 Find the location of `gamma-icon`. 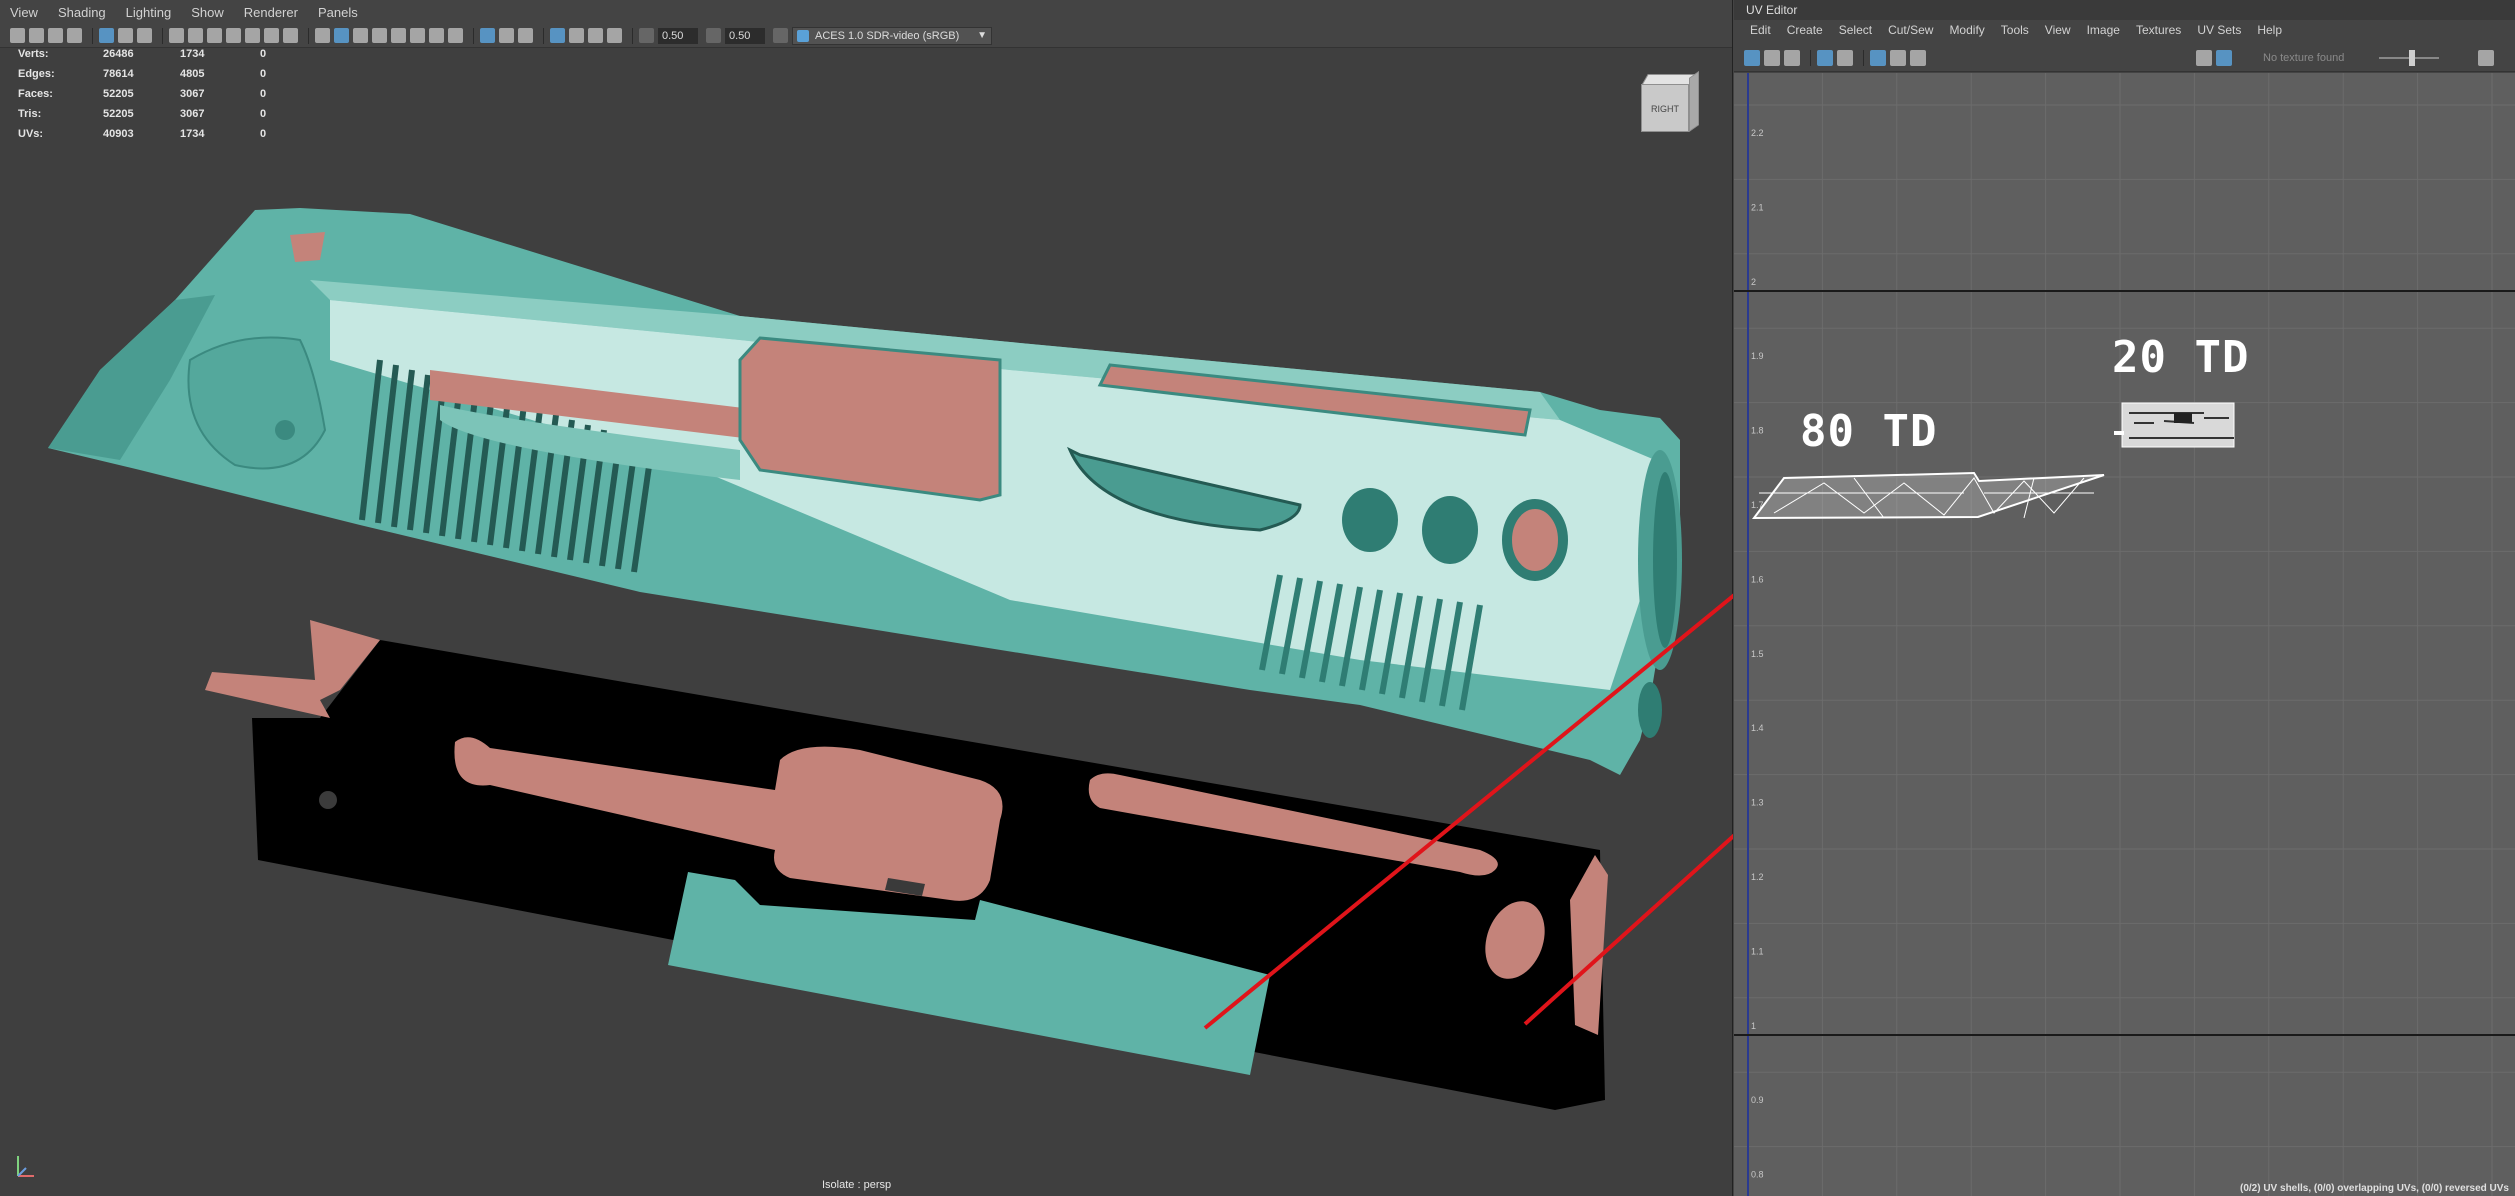

gamma-icon is located at coordinates (713, 35).